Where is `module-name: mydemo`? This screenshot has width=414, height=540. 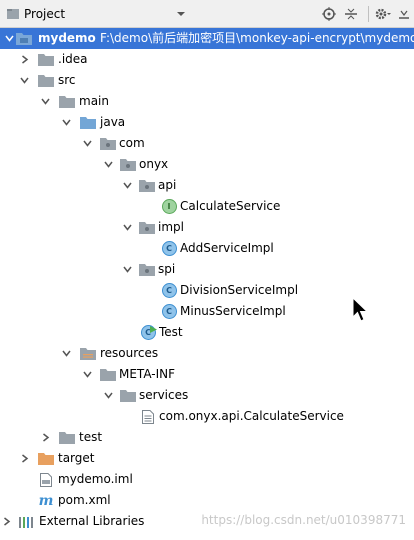
module-name: mydemo is located at coordinates (67, 38).